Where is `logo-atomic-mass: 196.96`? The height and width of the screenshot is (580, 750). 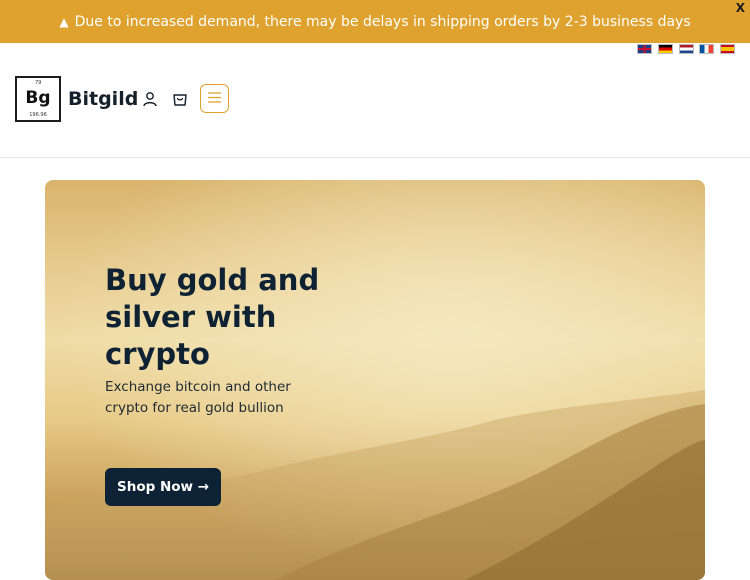
logo-atomic-mass: 196.96 is located at coordinates (38, 115).